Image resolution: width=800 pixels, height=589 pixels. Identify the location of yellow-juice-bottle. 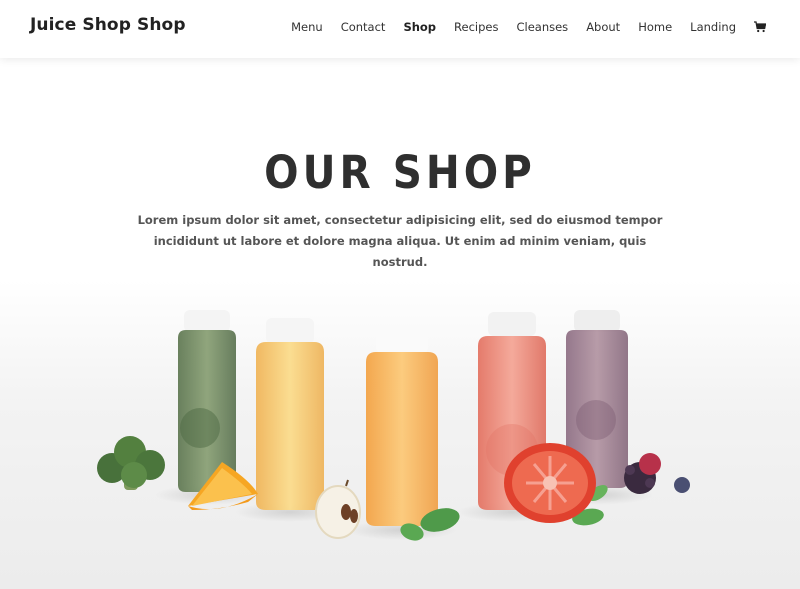
(290, 414).